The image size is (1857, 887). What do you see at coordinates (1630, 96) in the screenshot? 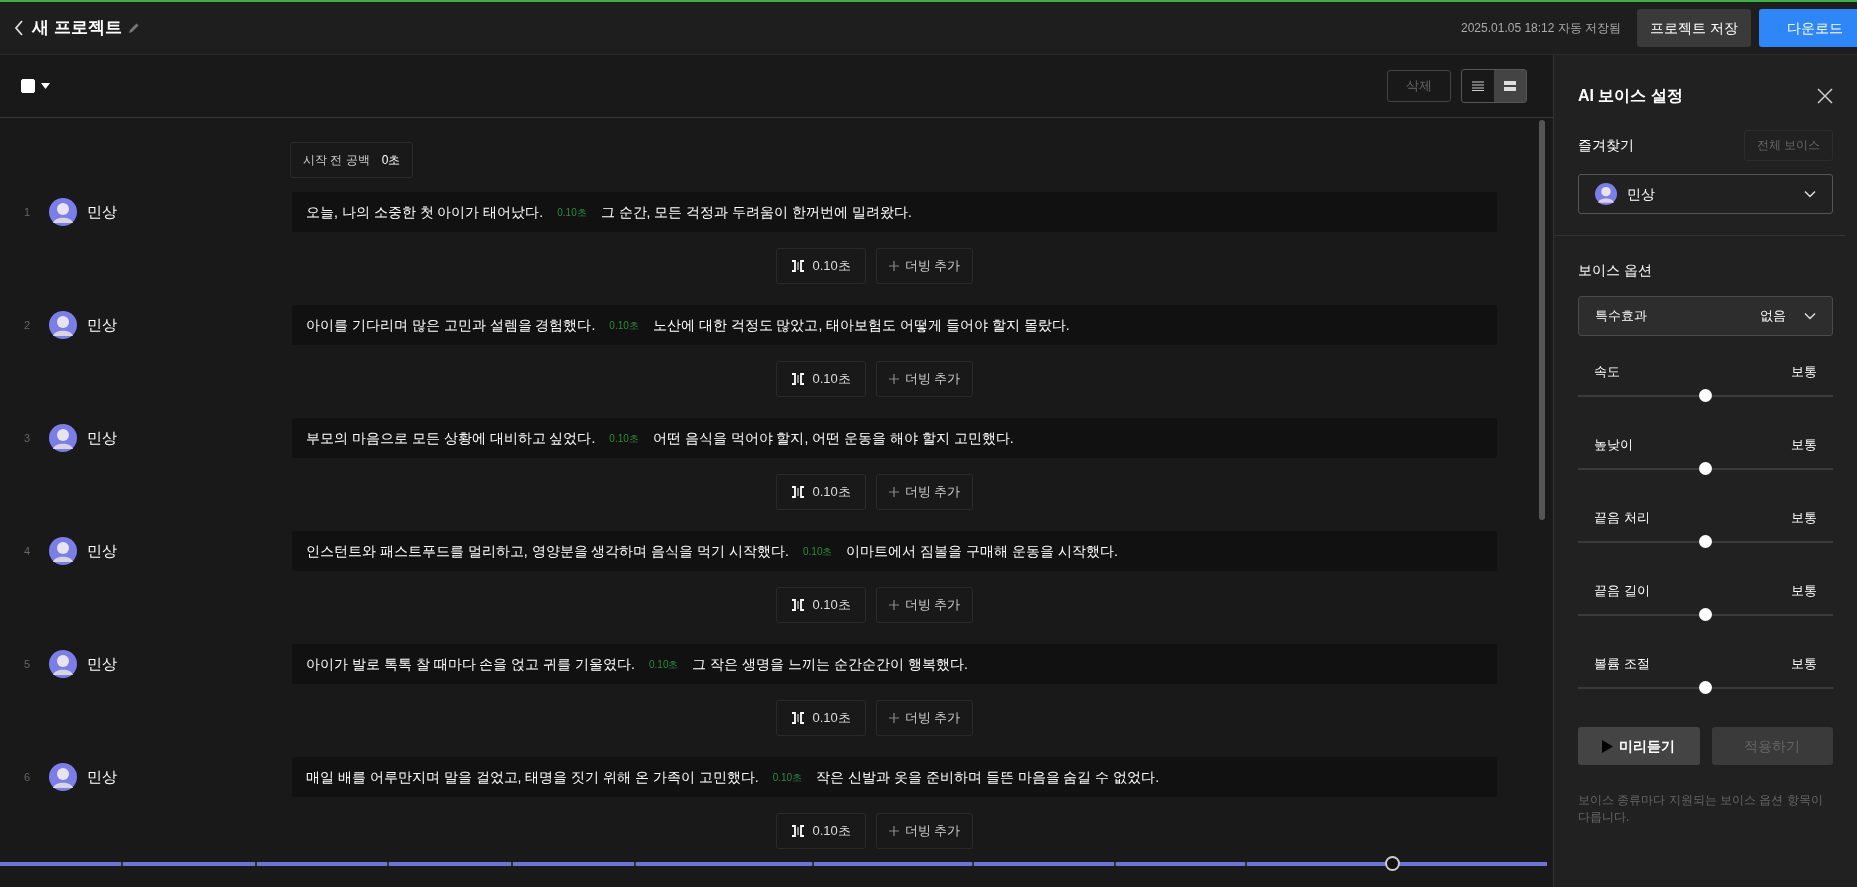
I see `panel-title: AI 보이스 설정` at bounding box center [1630, 96].